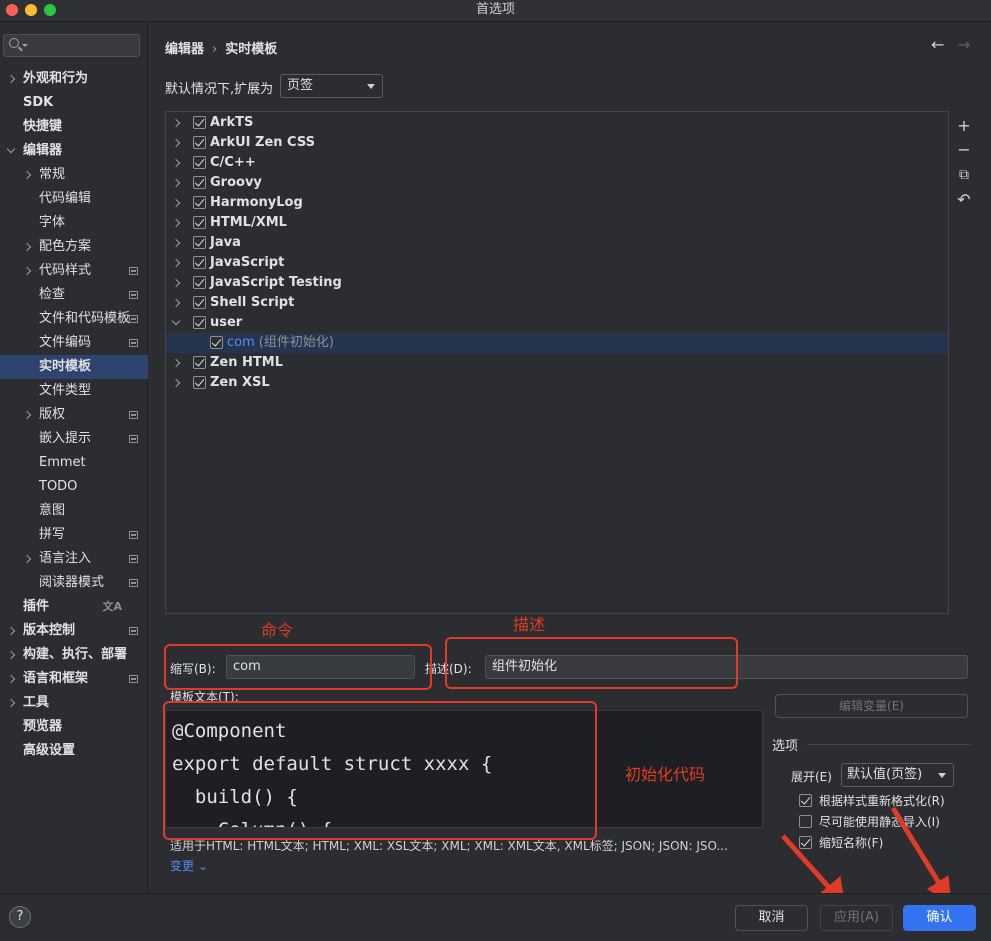 This screenshot has width=991, height=941. I want to click on restore-icon: ↶, so click(964, 200).